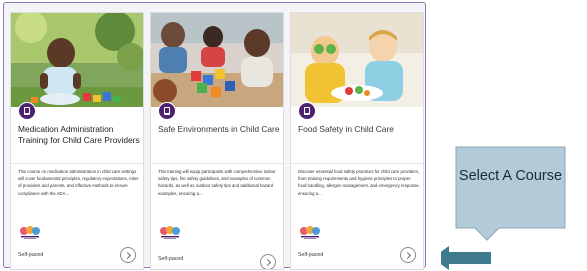  I want to click on callout-text: Select A Course, so click(510, 176).